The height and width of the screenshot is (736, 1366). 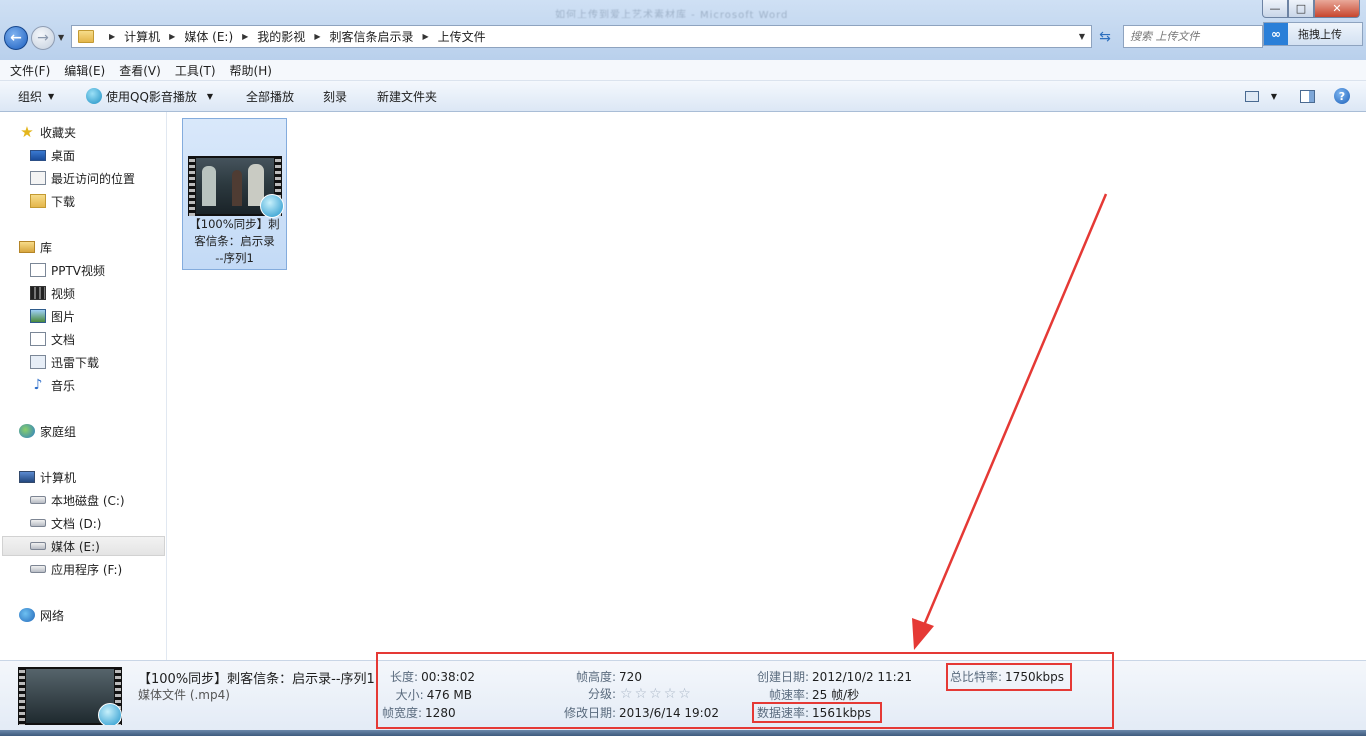 I want to click on file-name-line: 客信条：启示录, so click(x=234, y=241).